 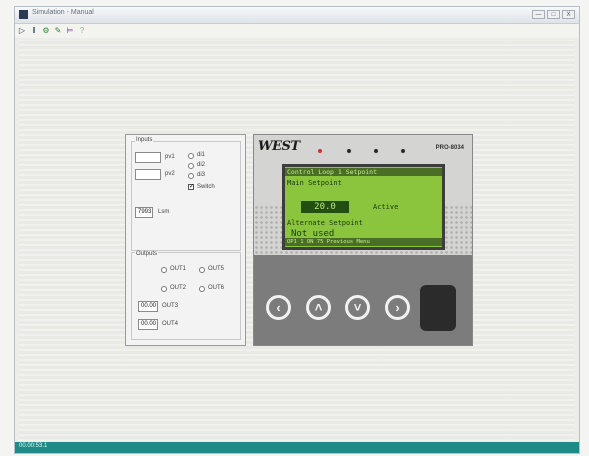 What do you see at coordinates (201, 175) in the screenshot?
I see `di3-label: di3` at bounding box center [201, 175].